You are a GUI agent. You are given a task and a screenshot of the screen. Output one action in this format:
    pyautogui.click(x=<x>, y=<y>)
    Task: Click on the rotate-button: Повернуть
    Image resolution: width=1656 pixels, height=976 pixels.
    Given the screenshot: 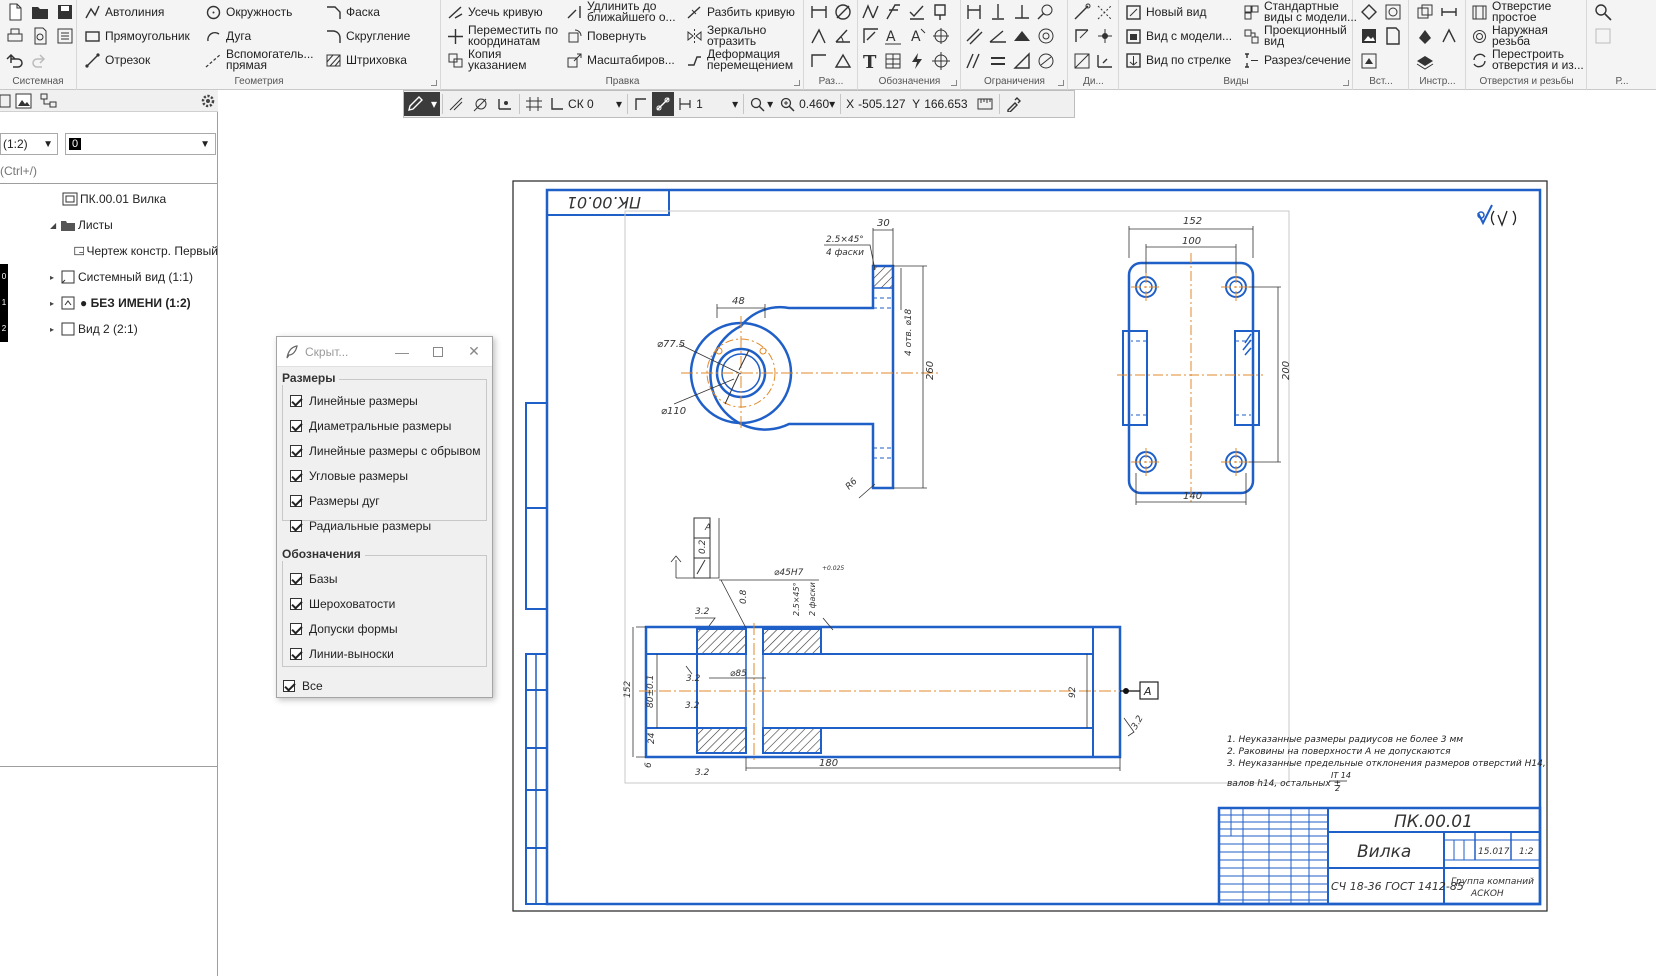 What is the action you would take?
    pyautogui.click(x=606, y=36)
    